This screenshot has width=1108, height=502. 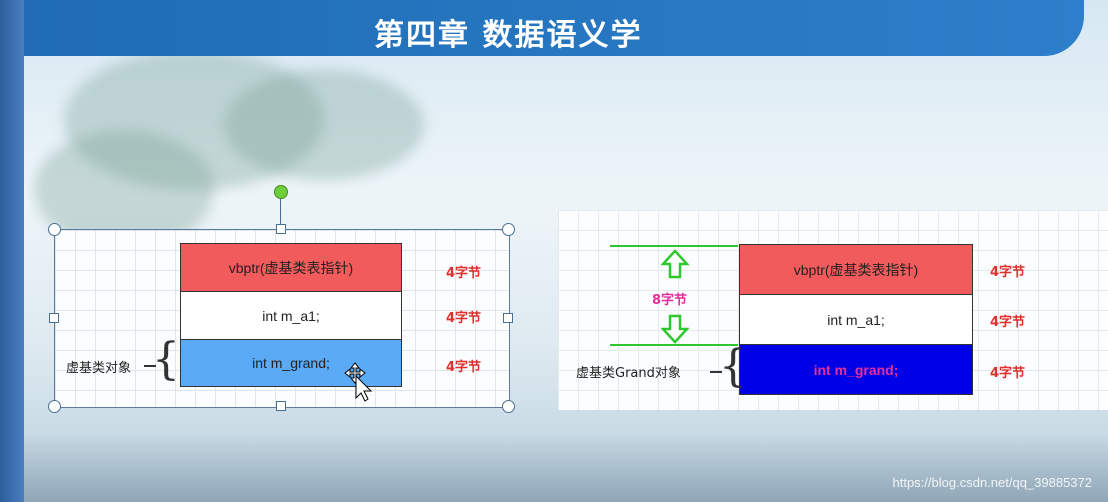 I want to click on left-row-m-grand-text: int m_grand;, so click(x=291, y=363).